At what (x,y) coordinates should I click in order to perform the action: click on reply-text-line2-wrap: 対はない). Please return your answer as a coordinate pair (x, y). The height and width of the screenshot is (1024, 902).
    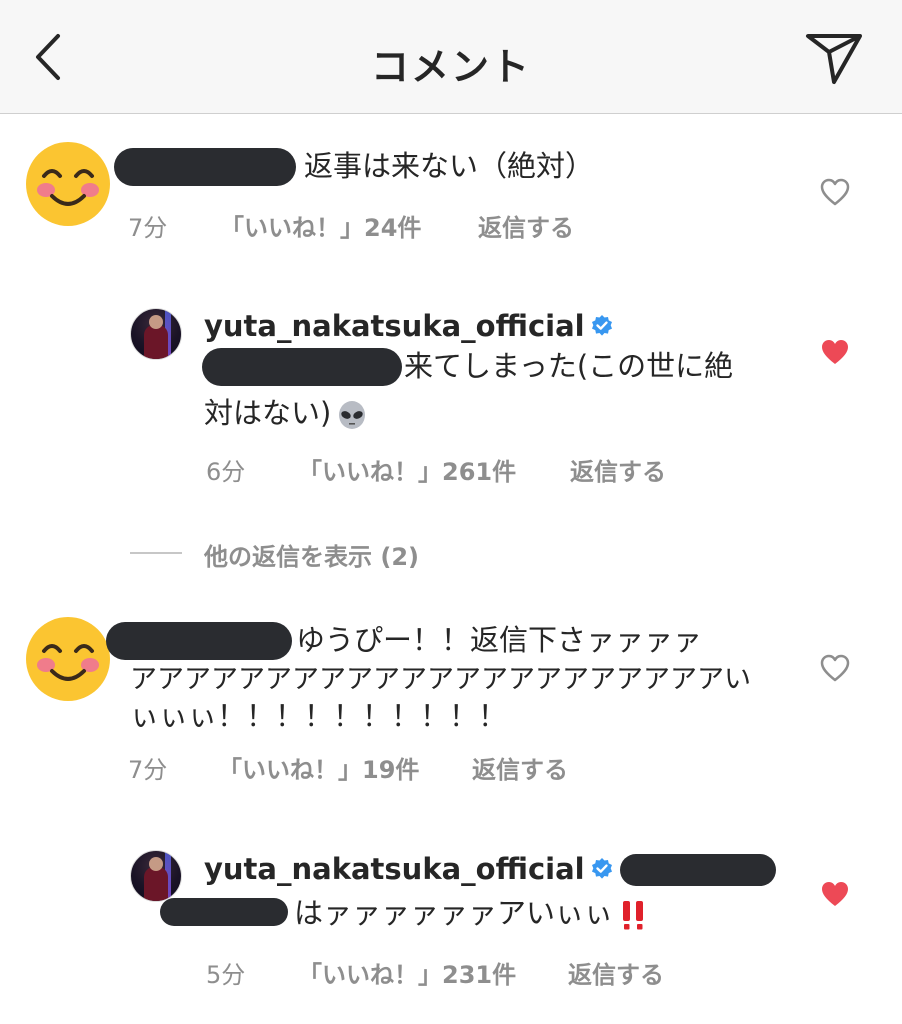
    Looking at the image, I should click on (285, 413).